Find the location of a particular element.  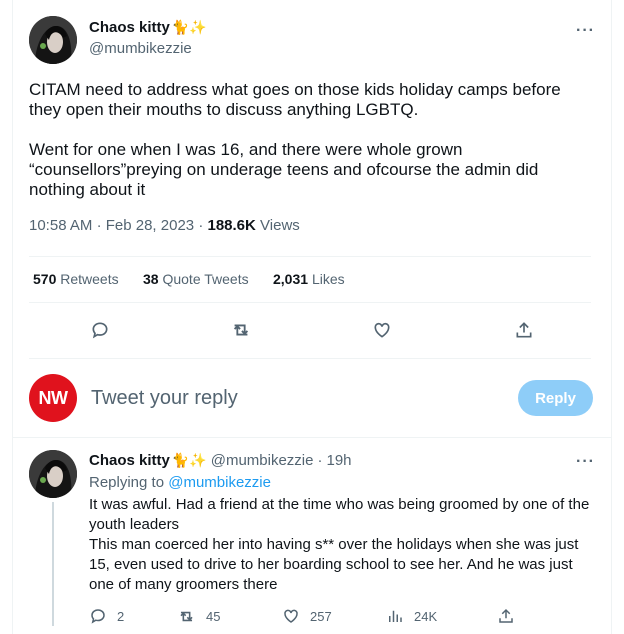

quotes-label: Quote Tweets is located at coordinates (205, 279).